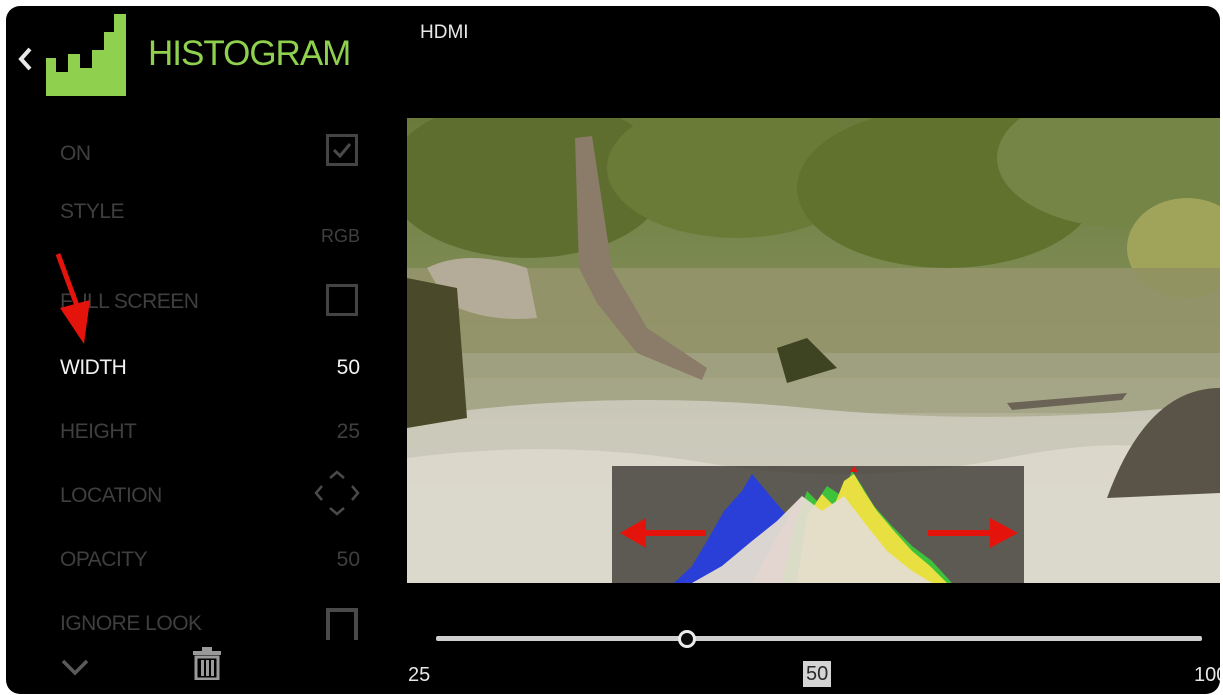  What do you see at coordinates (75, 667) in the screenshot?
I see `chevron-down-icon` at bounding box center [75, 667].